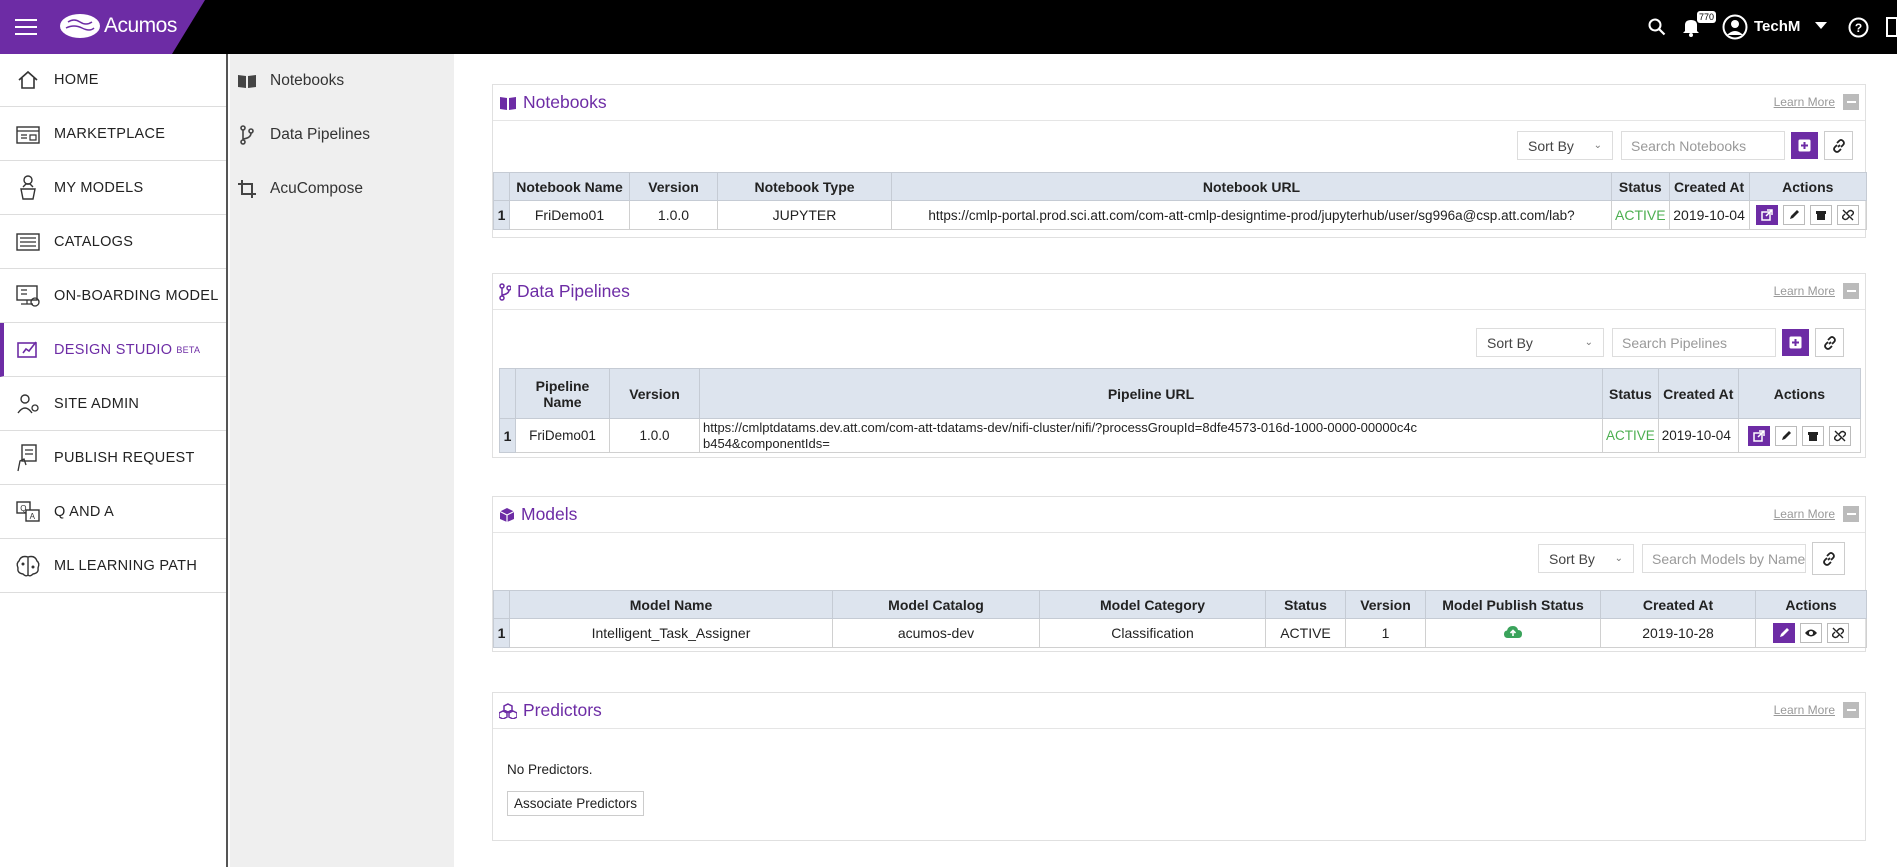 The height and width of the screenshot is (867, 1897). What do you see at coordinates (562, 393) in the screenshot?
I see `column-header: Pipeline Name` at bounding box center [562, 393].